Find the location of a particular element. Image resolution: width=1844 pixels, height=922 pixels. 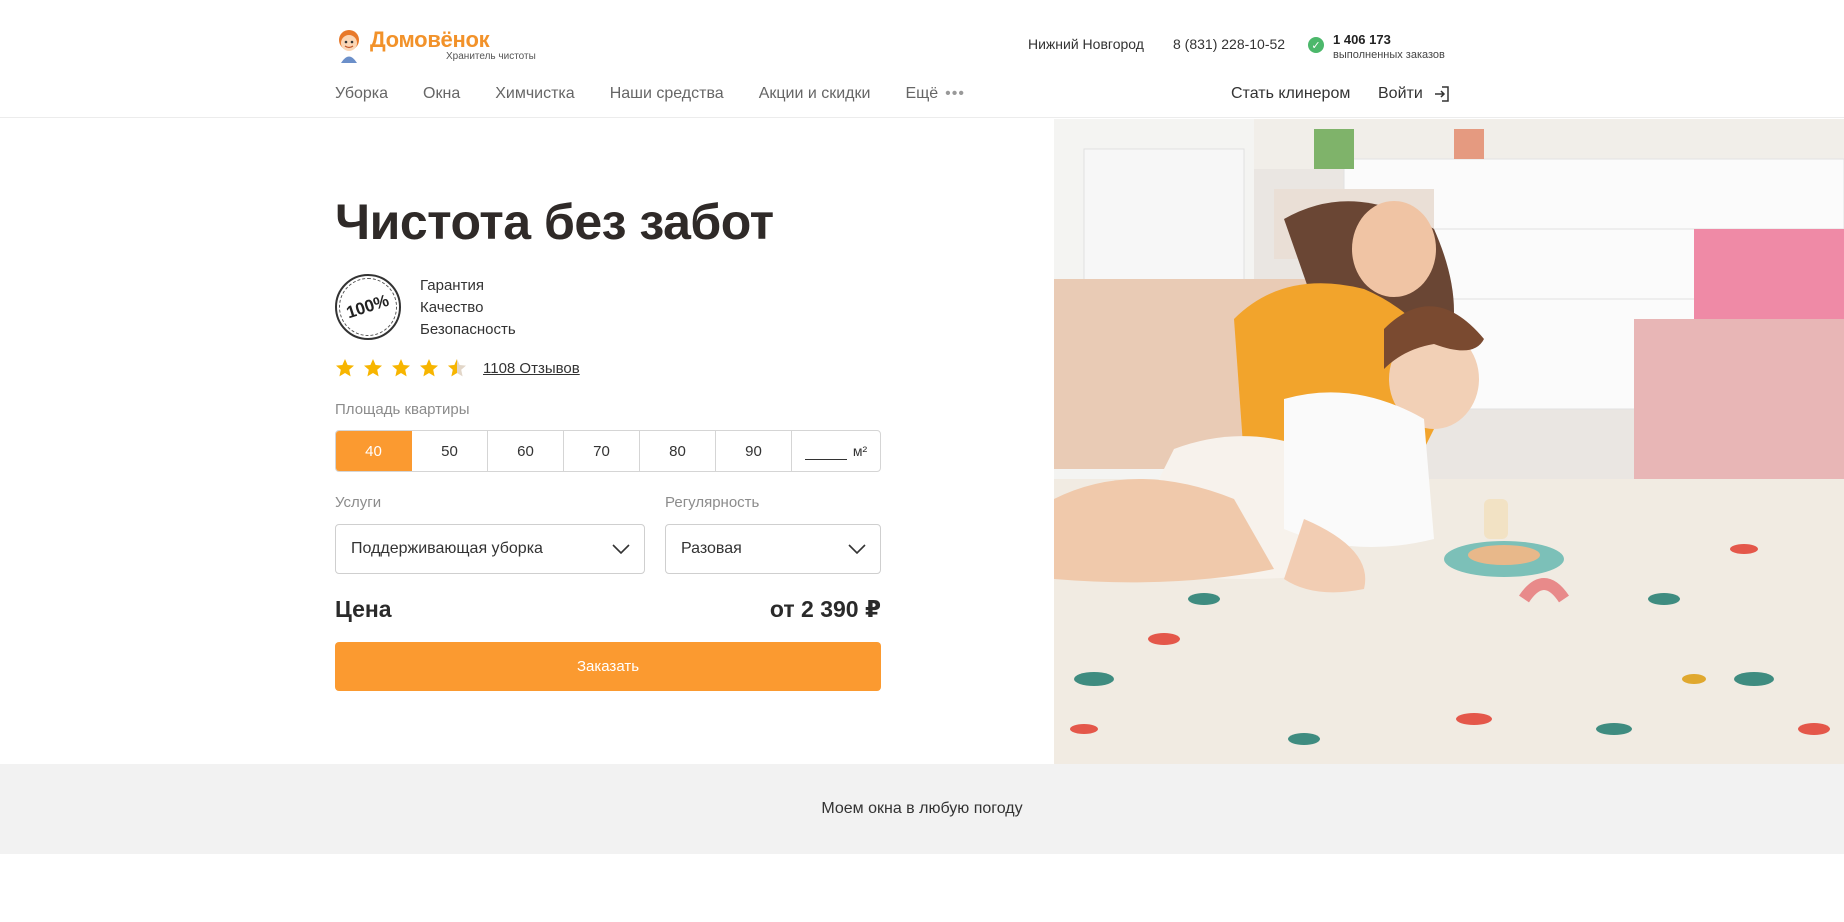

mascot-icon is located at coordinates (349, 46).